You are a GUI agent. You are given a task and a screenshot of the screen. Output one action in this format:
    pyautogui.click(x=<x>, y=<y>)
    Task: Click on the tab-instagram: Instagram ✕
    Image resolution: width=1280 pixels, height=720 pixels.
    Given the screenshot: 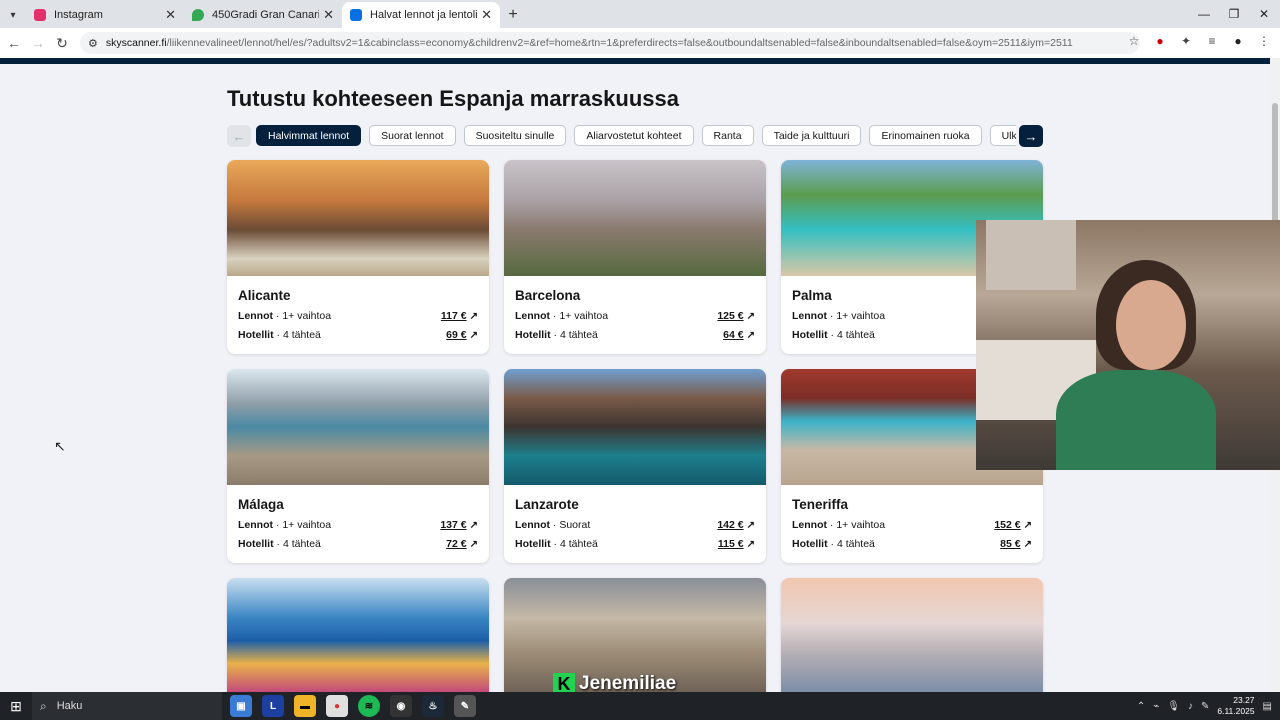 What is the action you would take?
    pyautogui.click(x=105, y=15)
    